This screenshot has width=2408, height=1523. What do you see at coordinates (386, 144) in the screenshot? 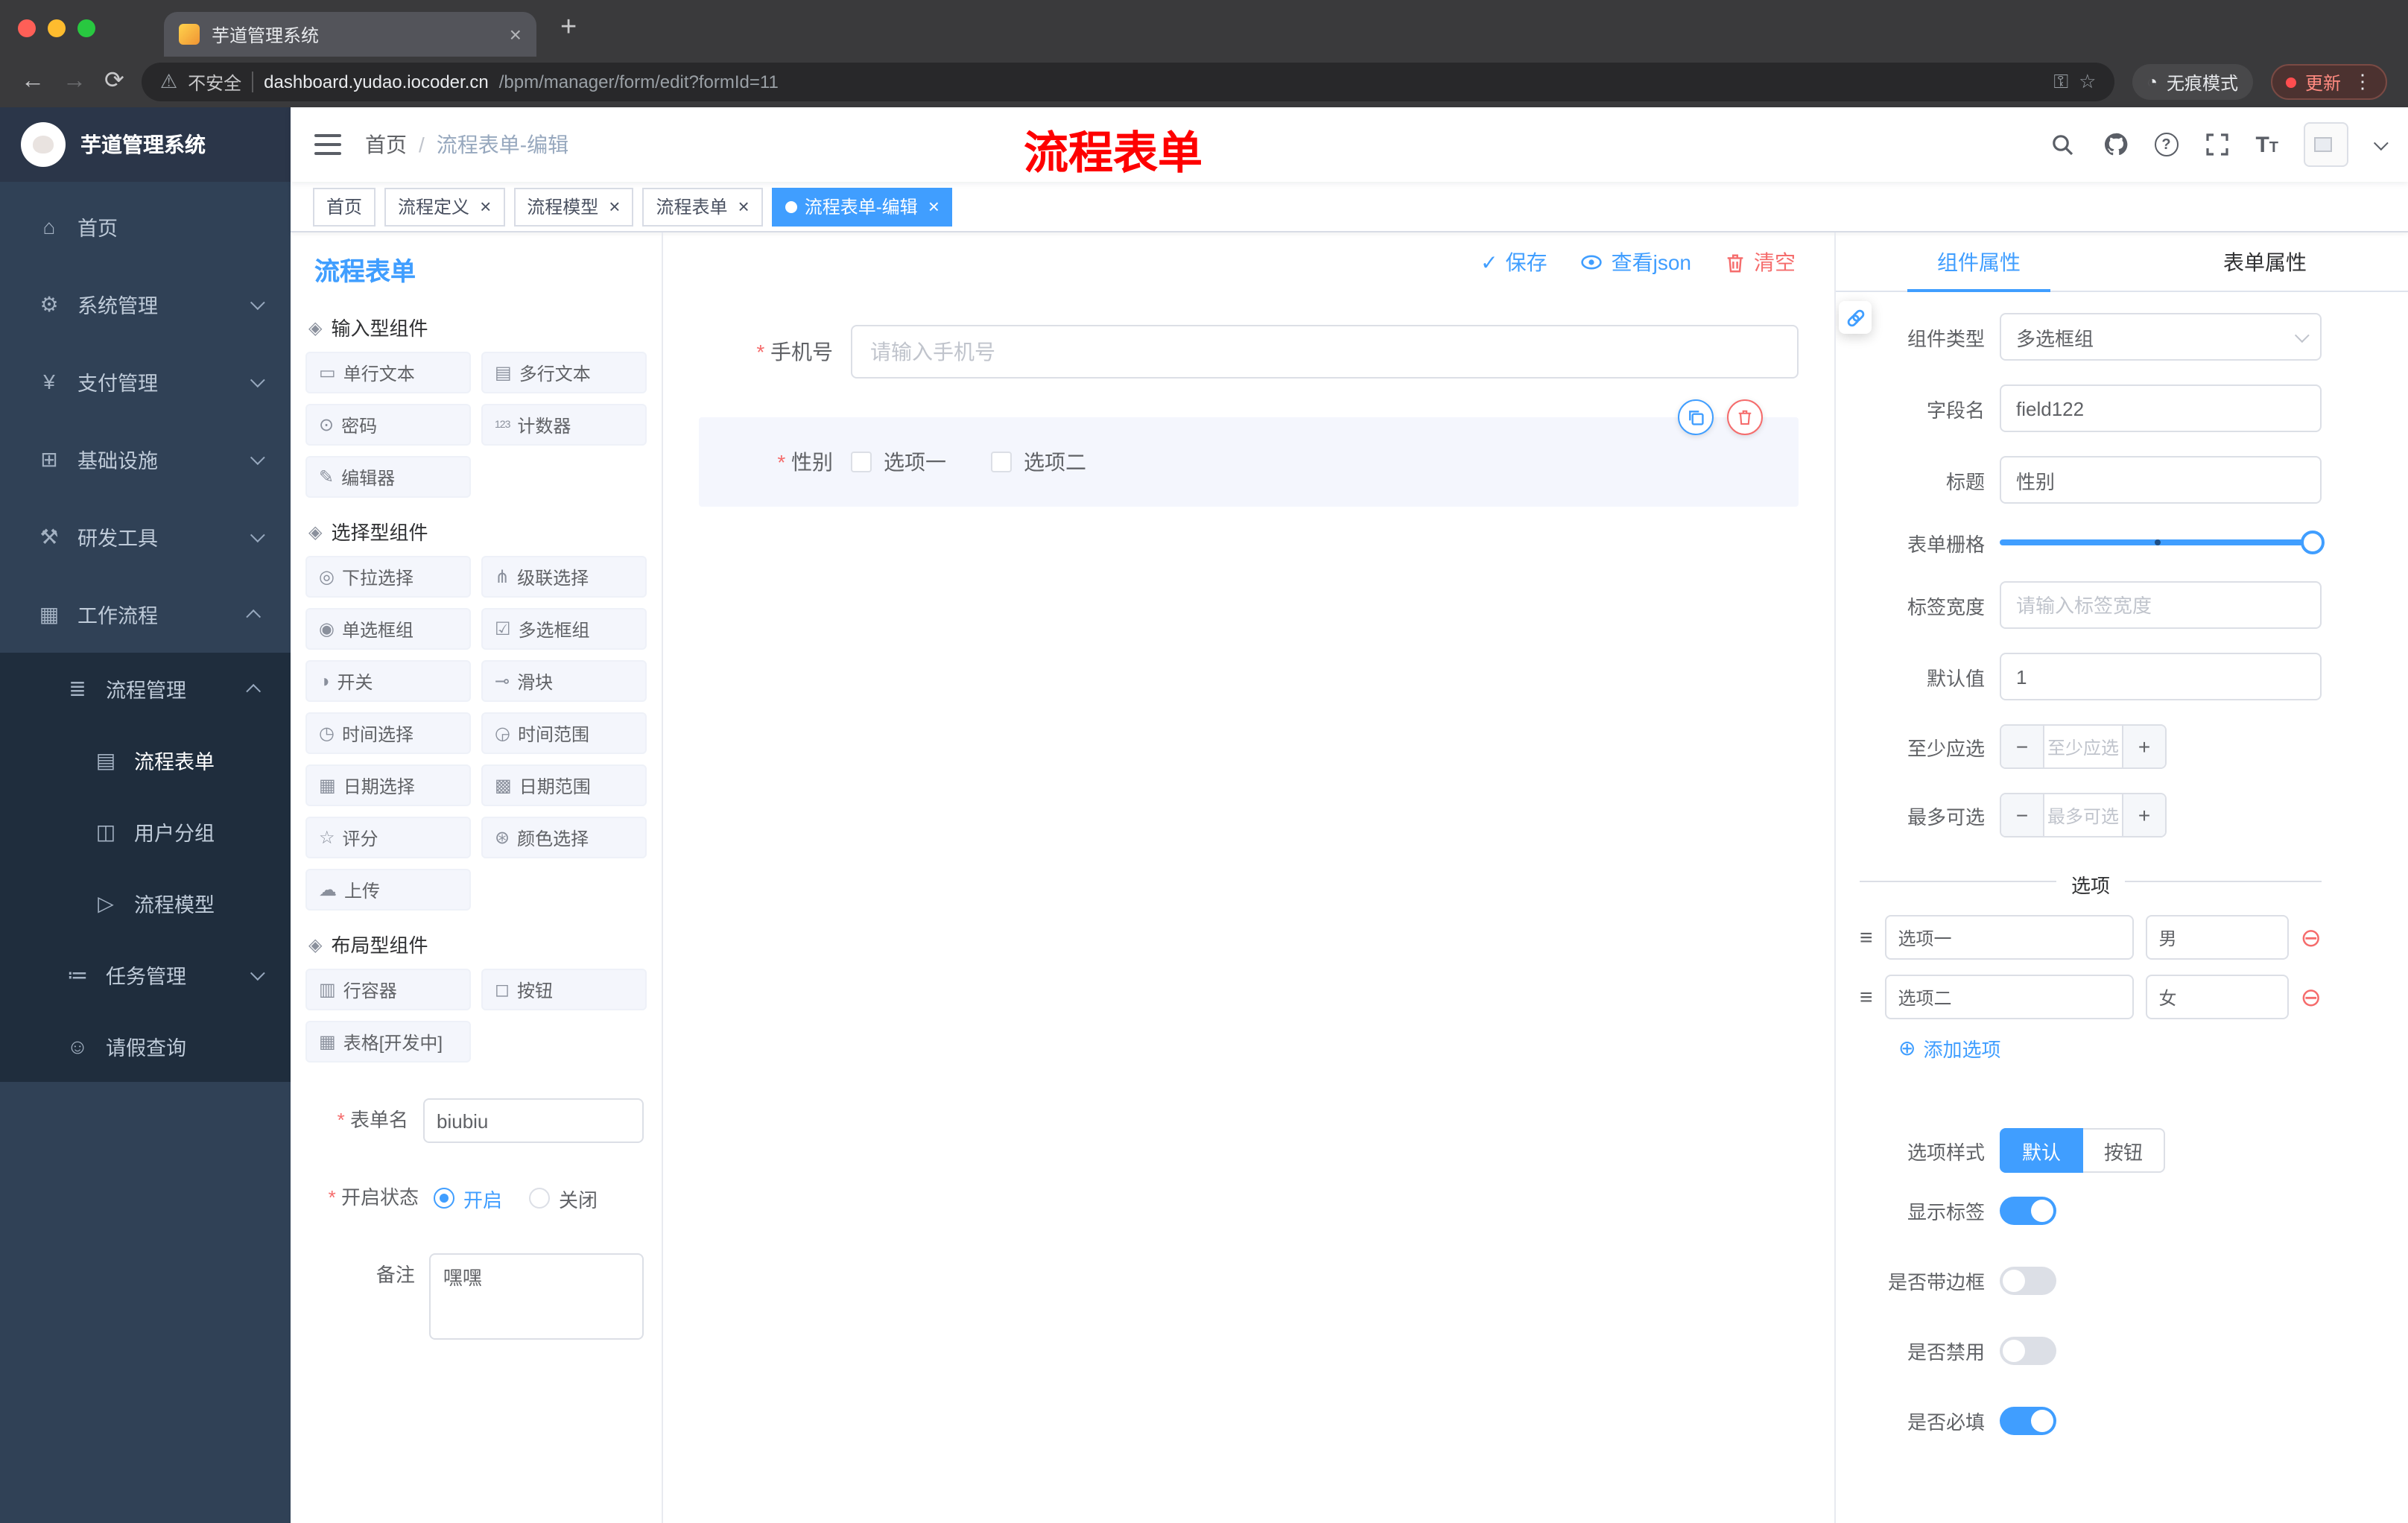
I see `breadcrumb-home: 首页` at bounding box center [386, 144].